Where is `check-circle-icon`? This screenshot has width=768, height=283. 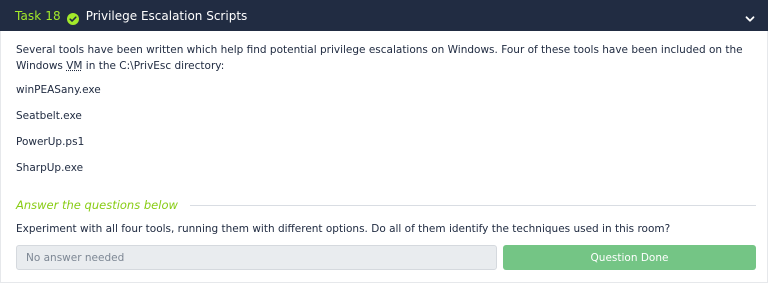 check-circle-icon is located at coordinates (72, 17).